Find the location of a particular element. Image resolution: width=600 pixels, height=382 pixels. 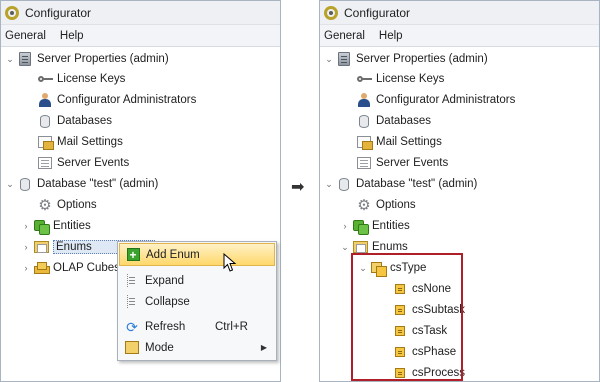

submenu-arrow-icon: ▶ is located at coordinates (263, 347).